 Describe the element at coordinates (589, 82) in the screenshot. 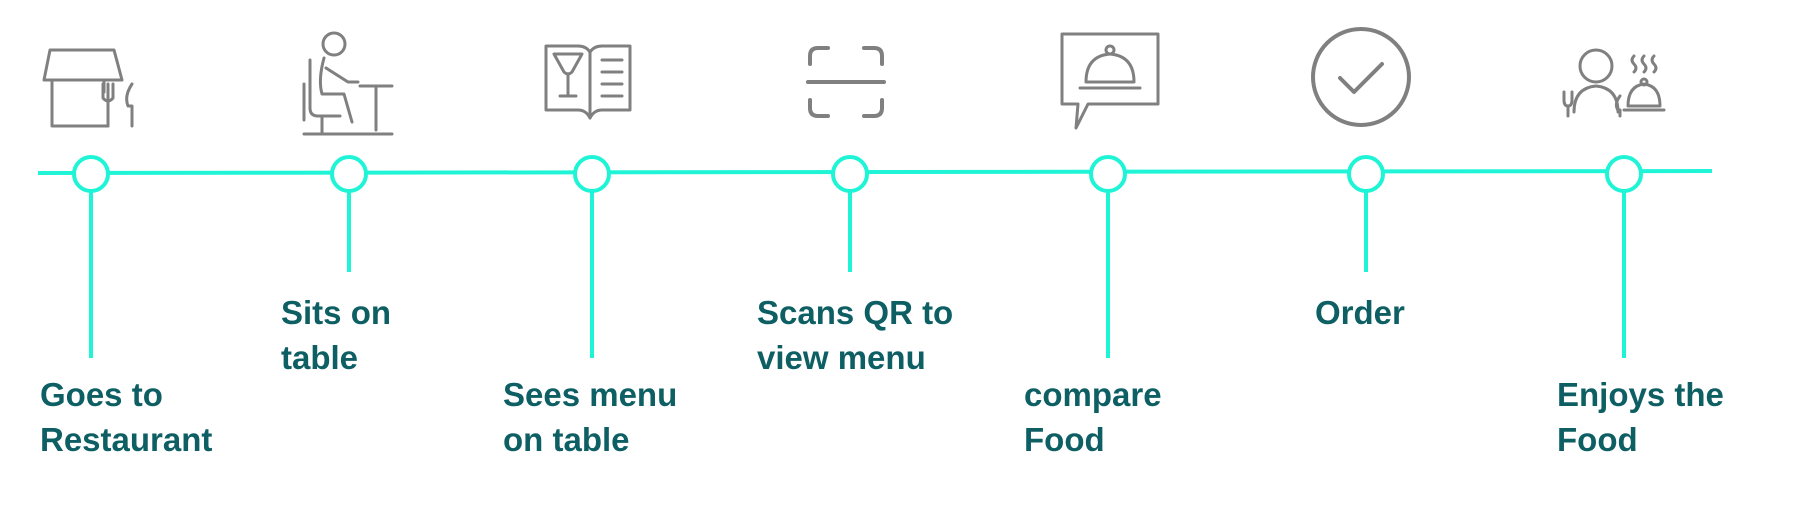

I see `menu-book-icon` at that location.